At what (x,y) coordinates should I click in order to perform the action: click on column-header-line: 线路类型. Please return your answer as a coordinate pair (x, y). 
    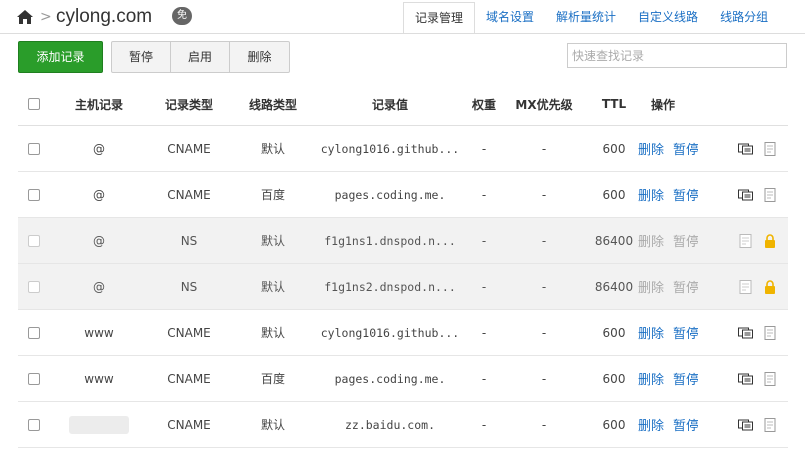
    Looking at the image, I should click on (272, 104).